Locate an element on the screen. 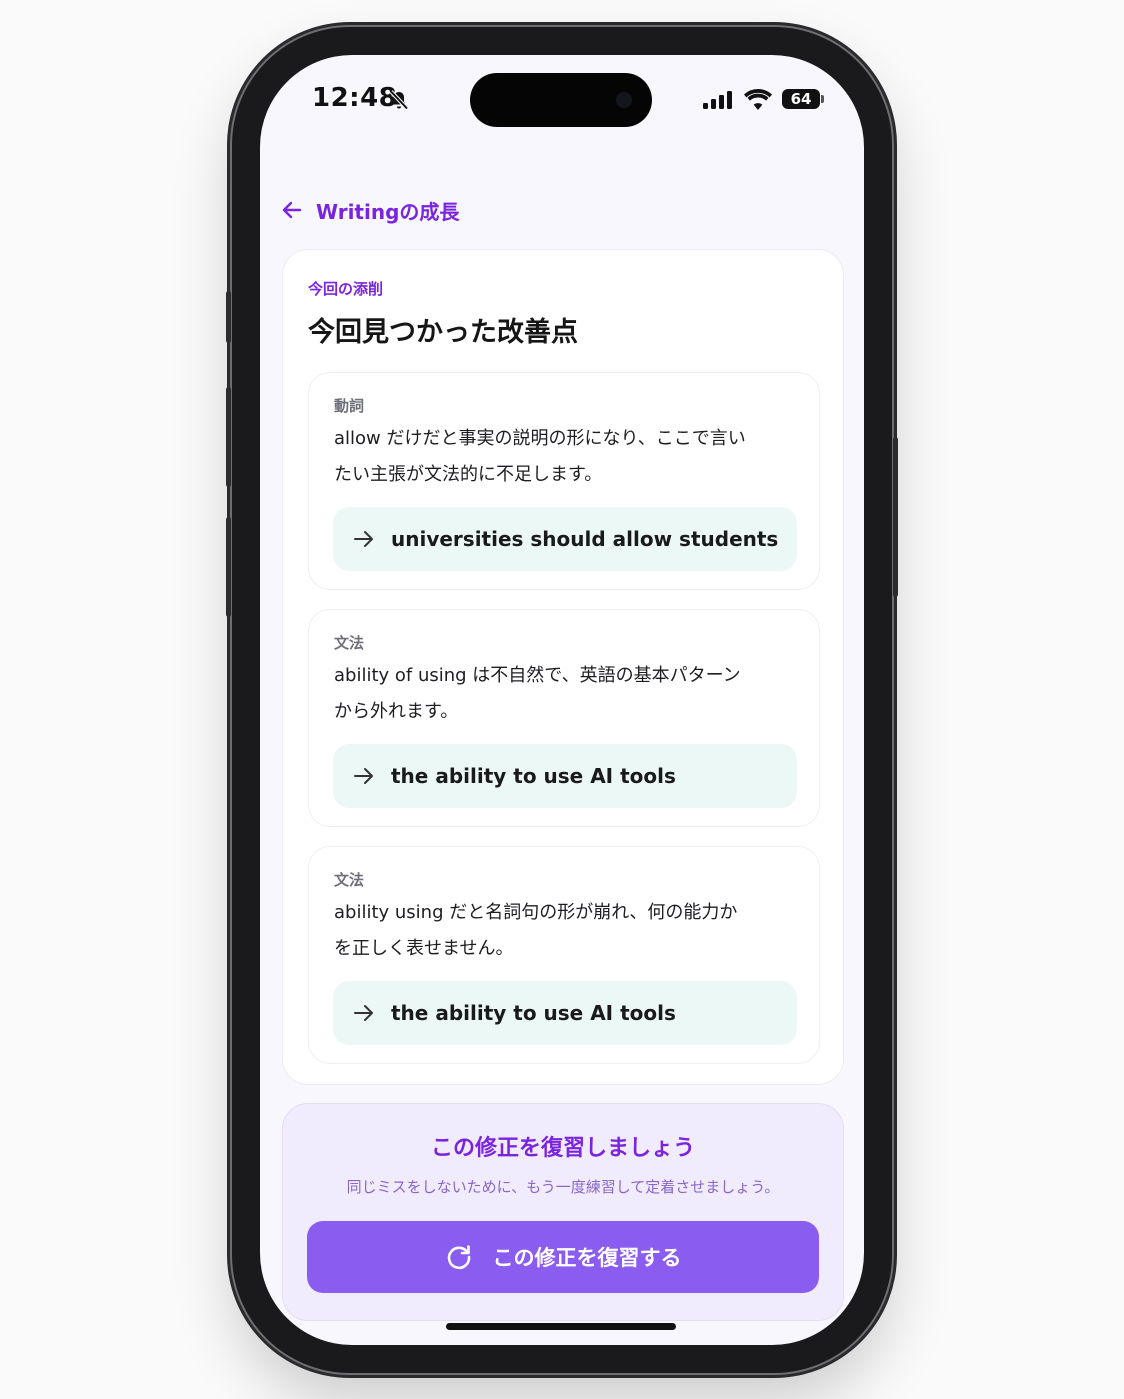 This screenshot has width=1124, height=1399. item-explanation: ability of using は不自然で、英語の基本パターン から外れます。 is located at coordinates (537, 693).